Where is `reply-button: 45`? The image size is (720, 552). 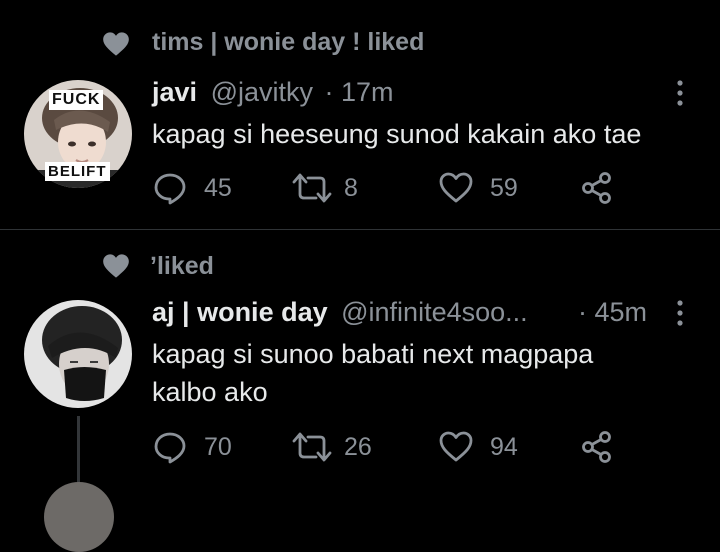
reply-button: 45 is located at coordinates (192, 188).